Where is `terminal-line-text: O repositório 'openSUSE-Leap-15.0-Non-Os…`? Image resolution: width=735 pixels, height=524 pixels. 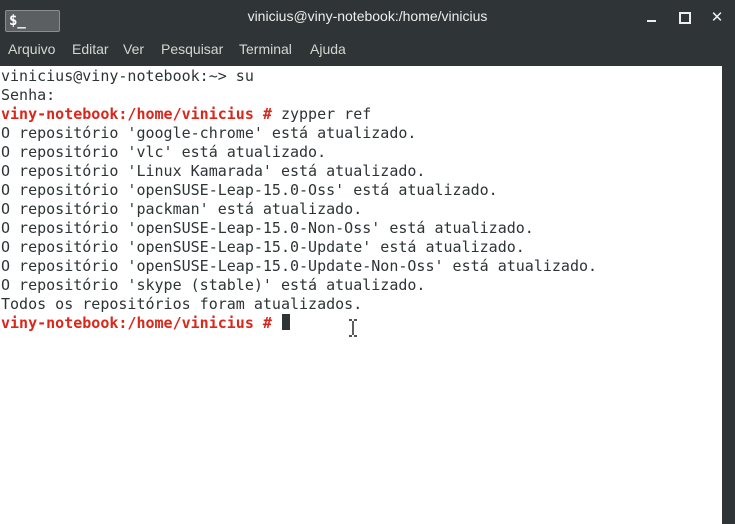
terminal-line-text: O repositório 'openSUSE-Leap-15.0-Non-Os… is located at coordinates (267, 228).